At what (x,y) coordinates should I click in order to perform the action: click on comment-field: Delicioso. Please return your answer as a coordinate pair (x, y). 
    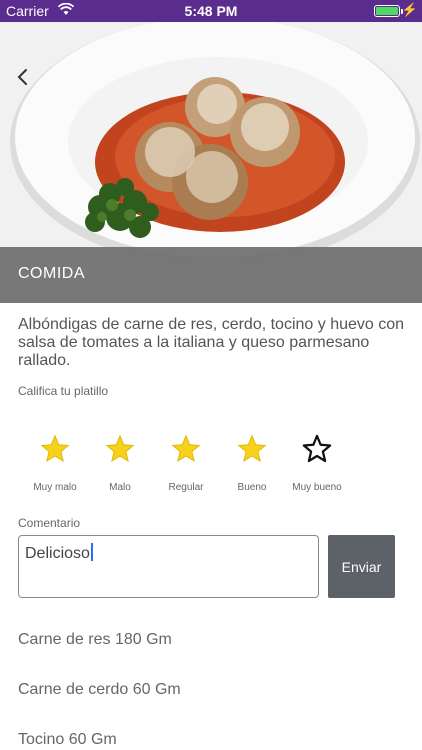
    Looking at the image, I should click on (168, 566).